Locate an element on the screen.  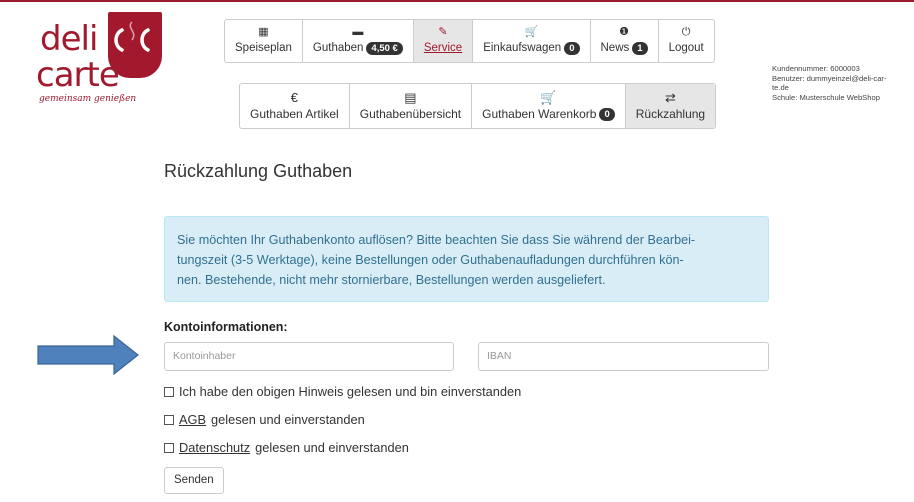
nav-speiseplan-label: Speiseplan is located at coordinates (263, 48).